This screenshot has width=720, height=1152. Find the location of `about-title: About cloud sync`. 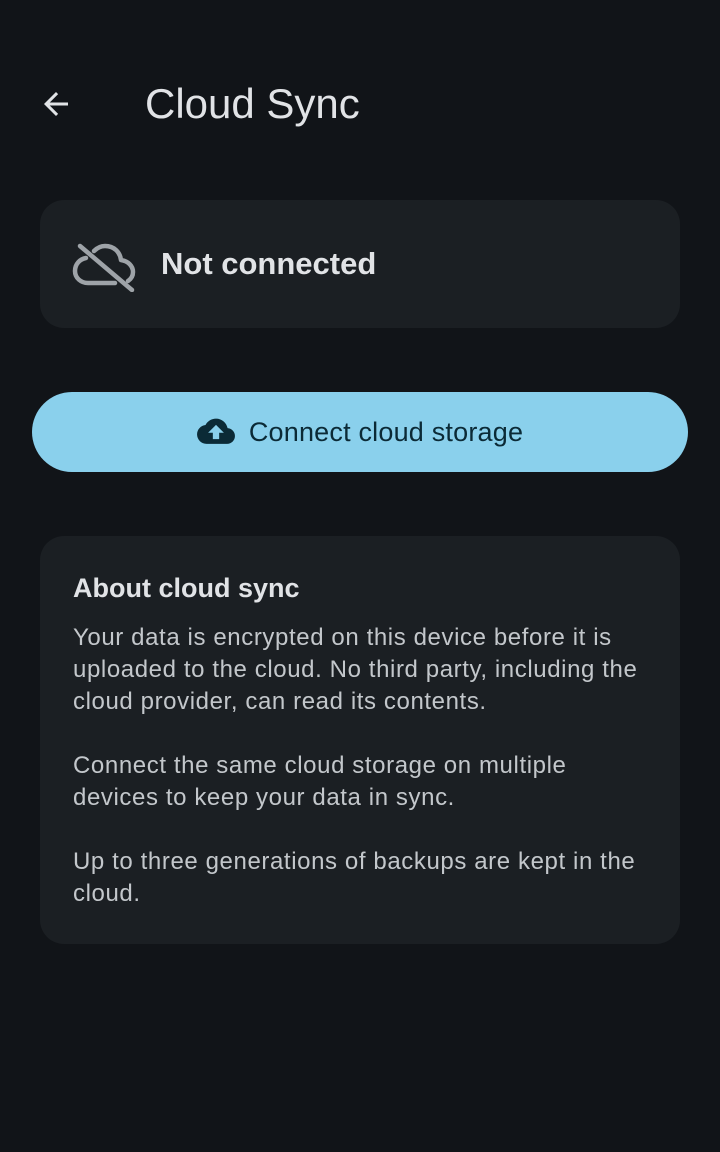

about-title: About cloud sync is located at coordinates (186, 588).